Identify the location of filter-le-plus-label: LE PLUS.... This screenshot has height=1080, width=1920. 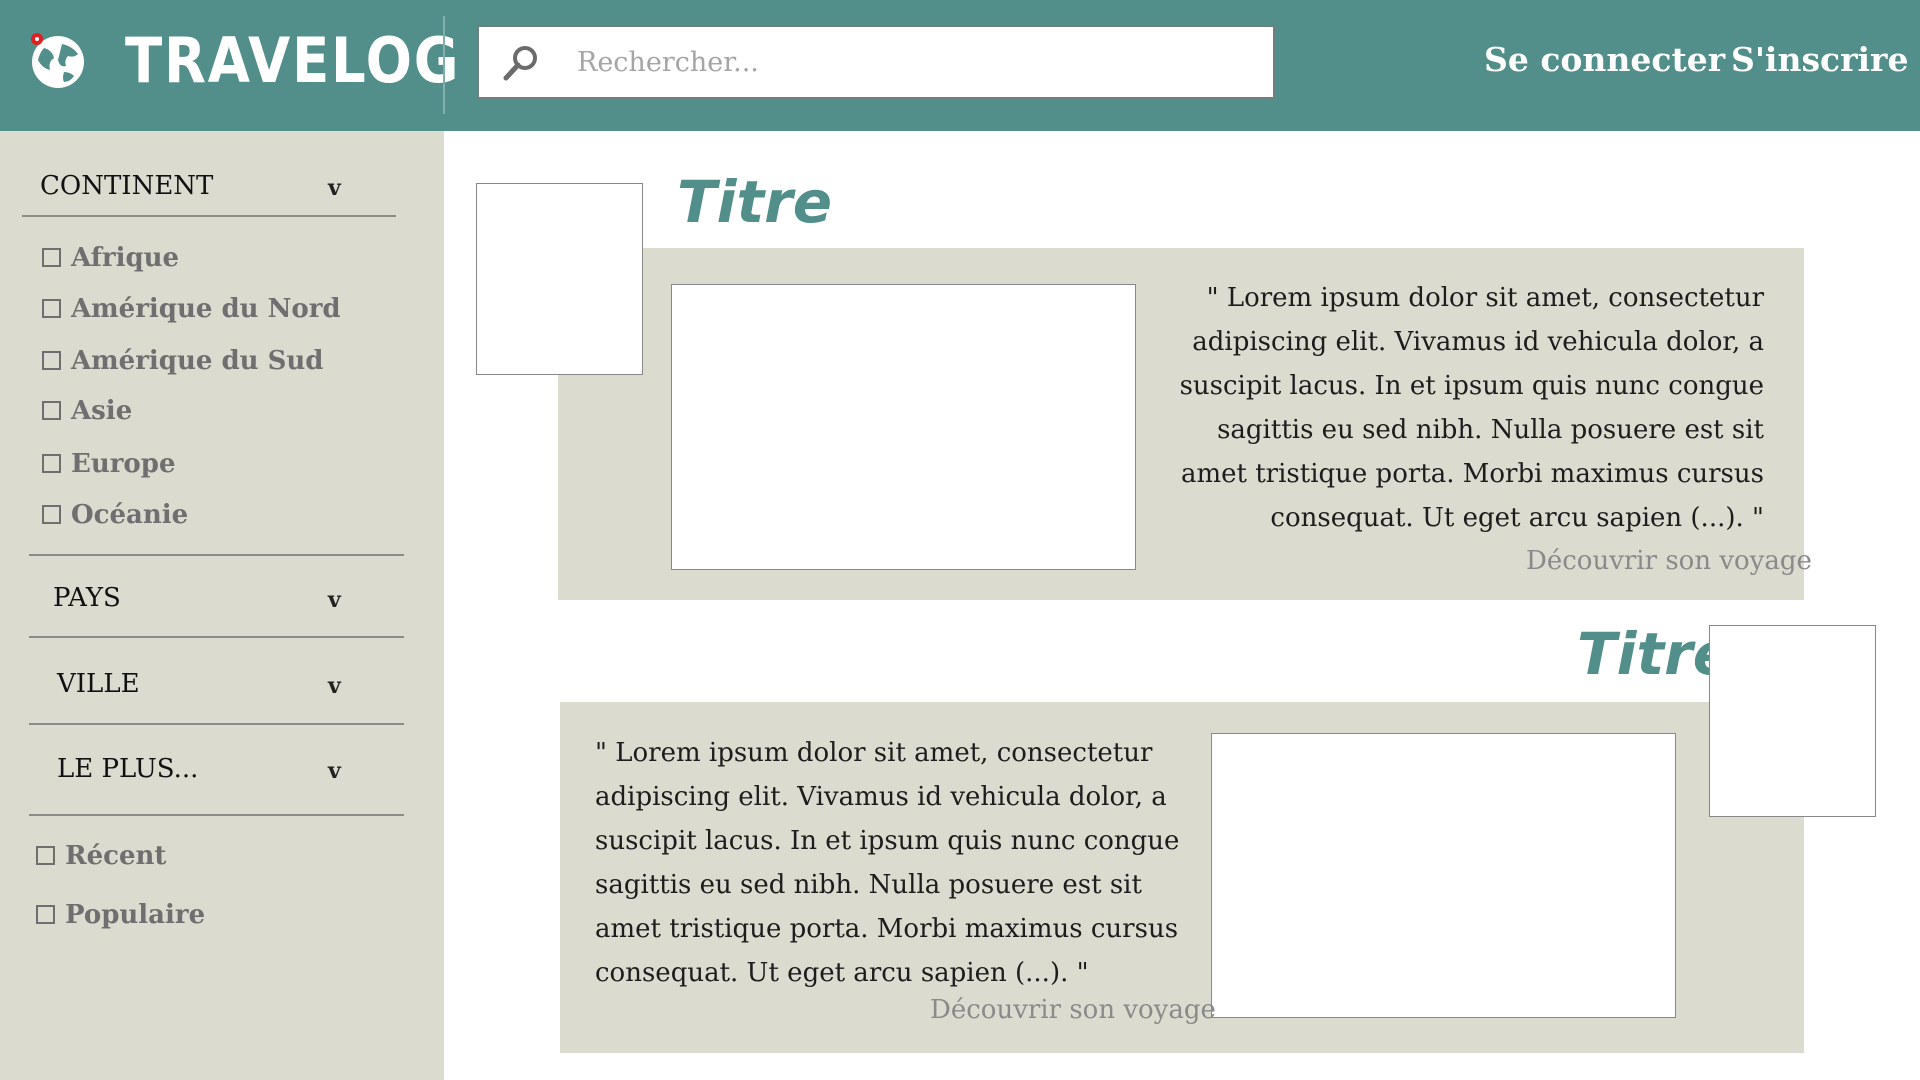
(128, 769).